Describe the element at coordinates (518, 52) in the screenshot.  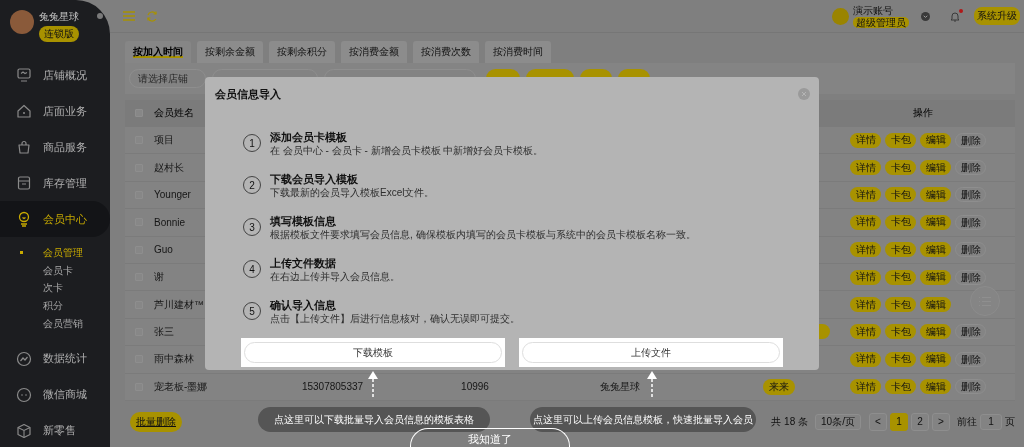
I see `tab: 按消费时间` at that location.